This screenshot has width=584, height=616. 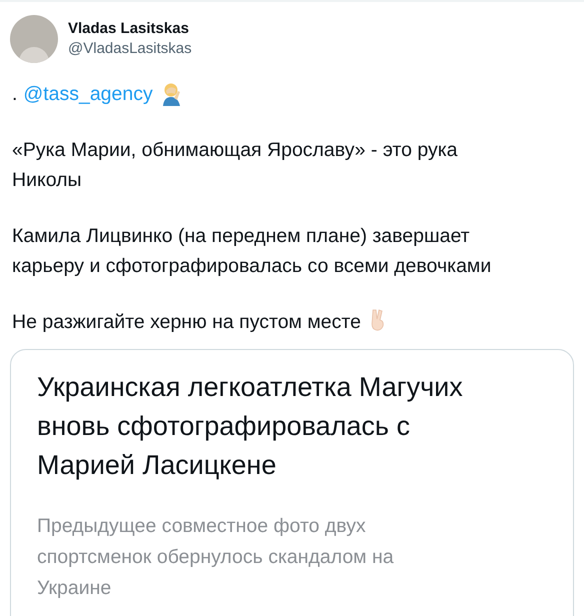 I want to click on tweet-text: Камила Лицвинко (на переднем плане) завершает карьеру и сфотографировалась со всеми девочками, so click(x=252, y=251).